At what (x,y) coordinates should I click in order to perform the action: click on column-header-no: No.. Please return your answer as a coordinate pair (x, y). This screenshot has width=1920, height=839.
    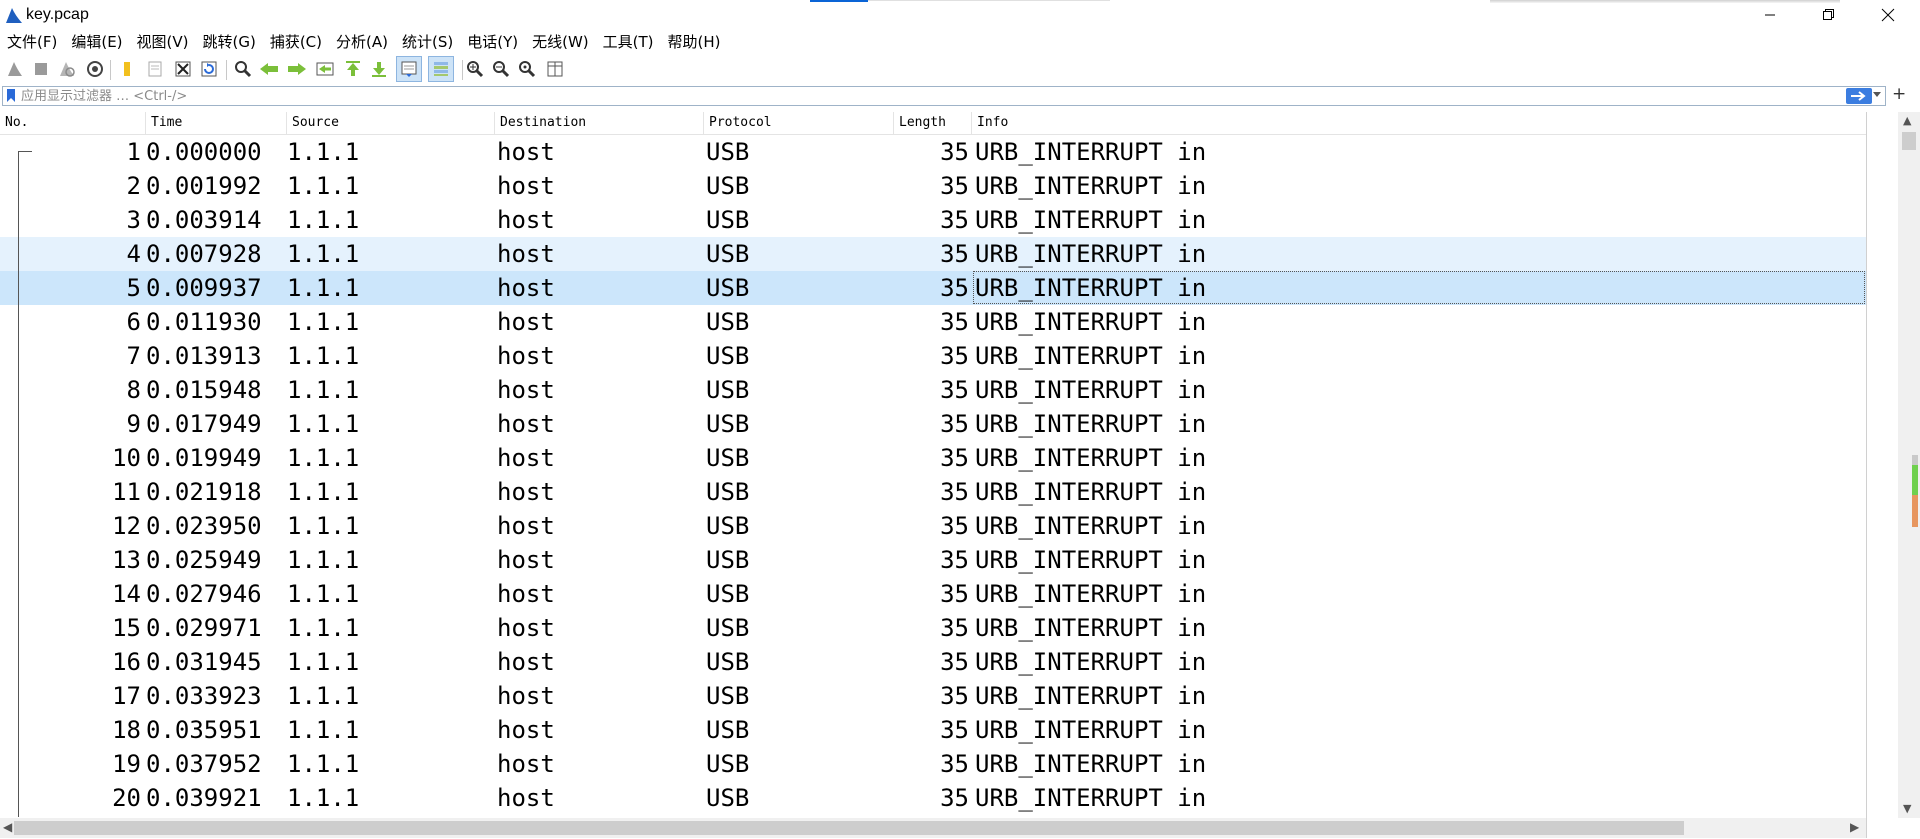
    Looking at the image, I should click on (73, 123).